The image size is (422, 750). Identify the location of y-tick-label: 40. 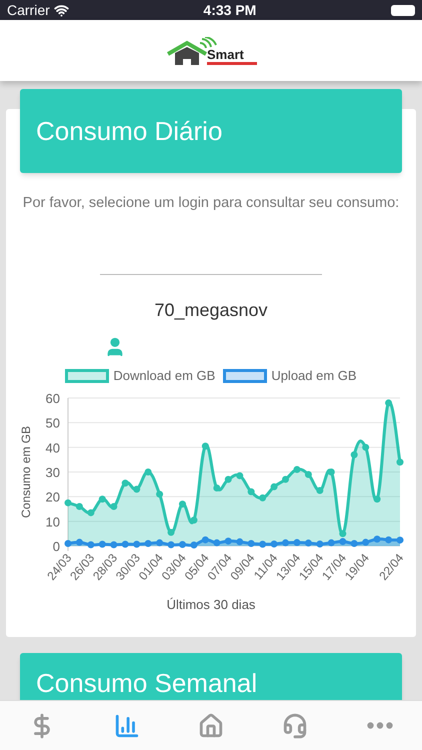
(53, 448).